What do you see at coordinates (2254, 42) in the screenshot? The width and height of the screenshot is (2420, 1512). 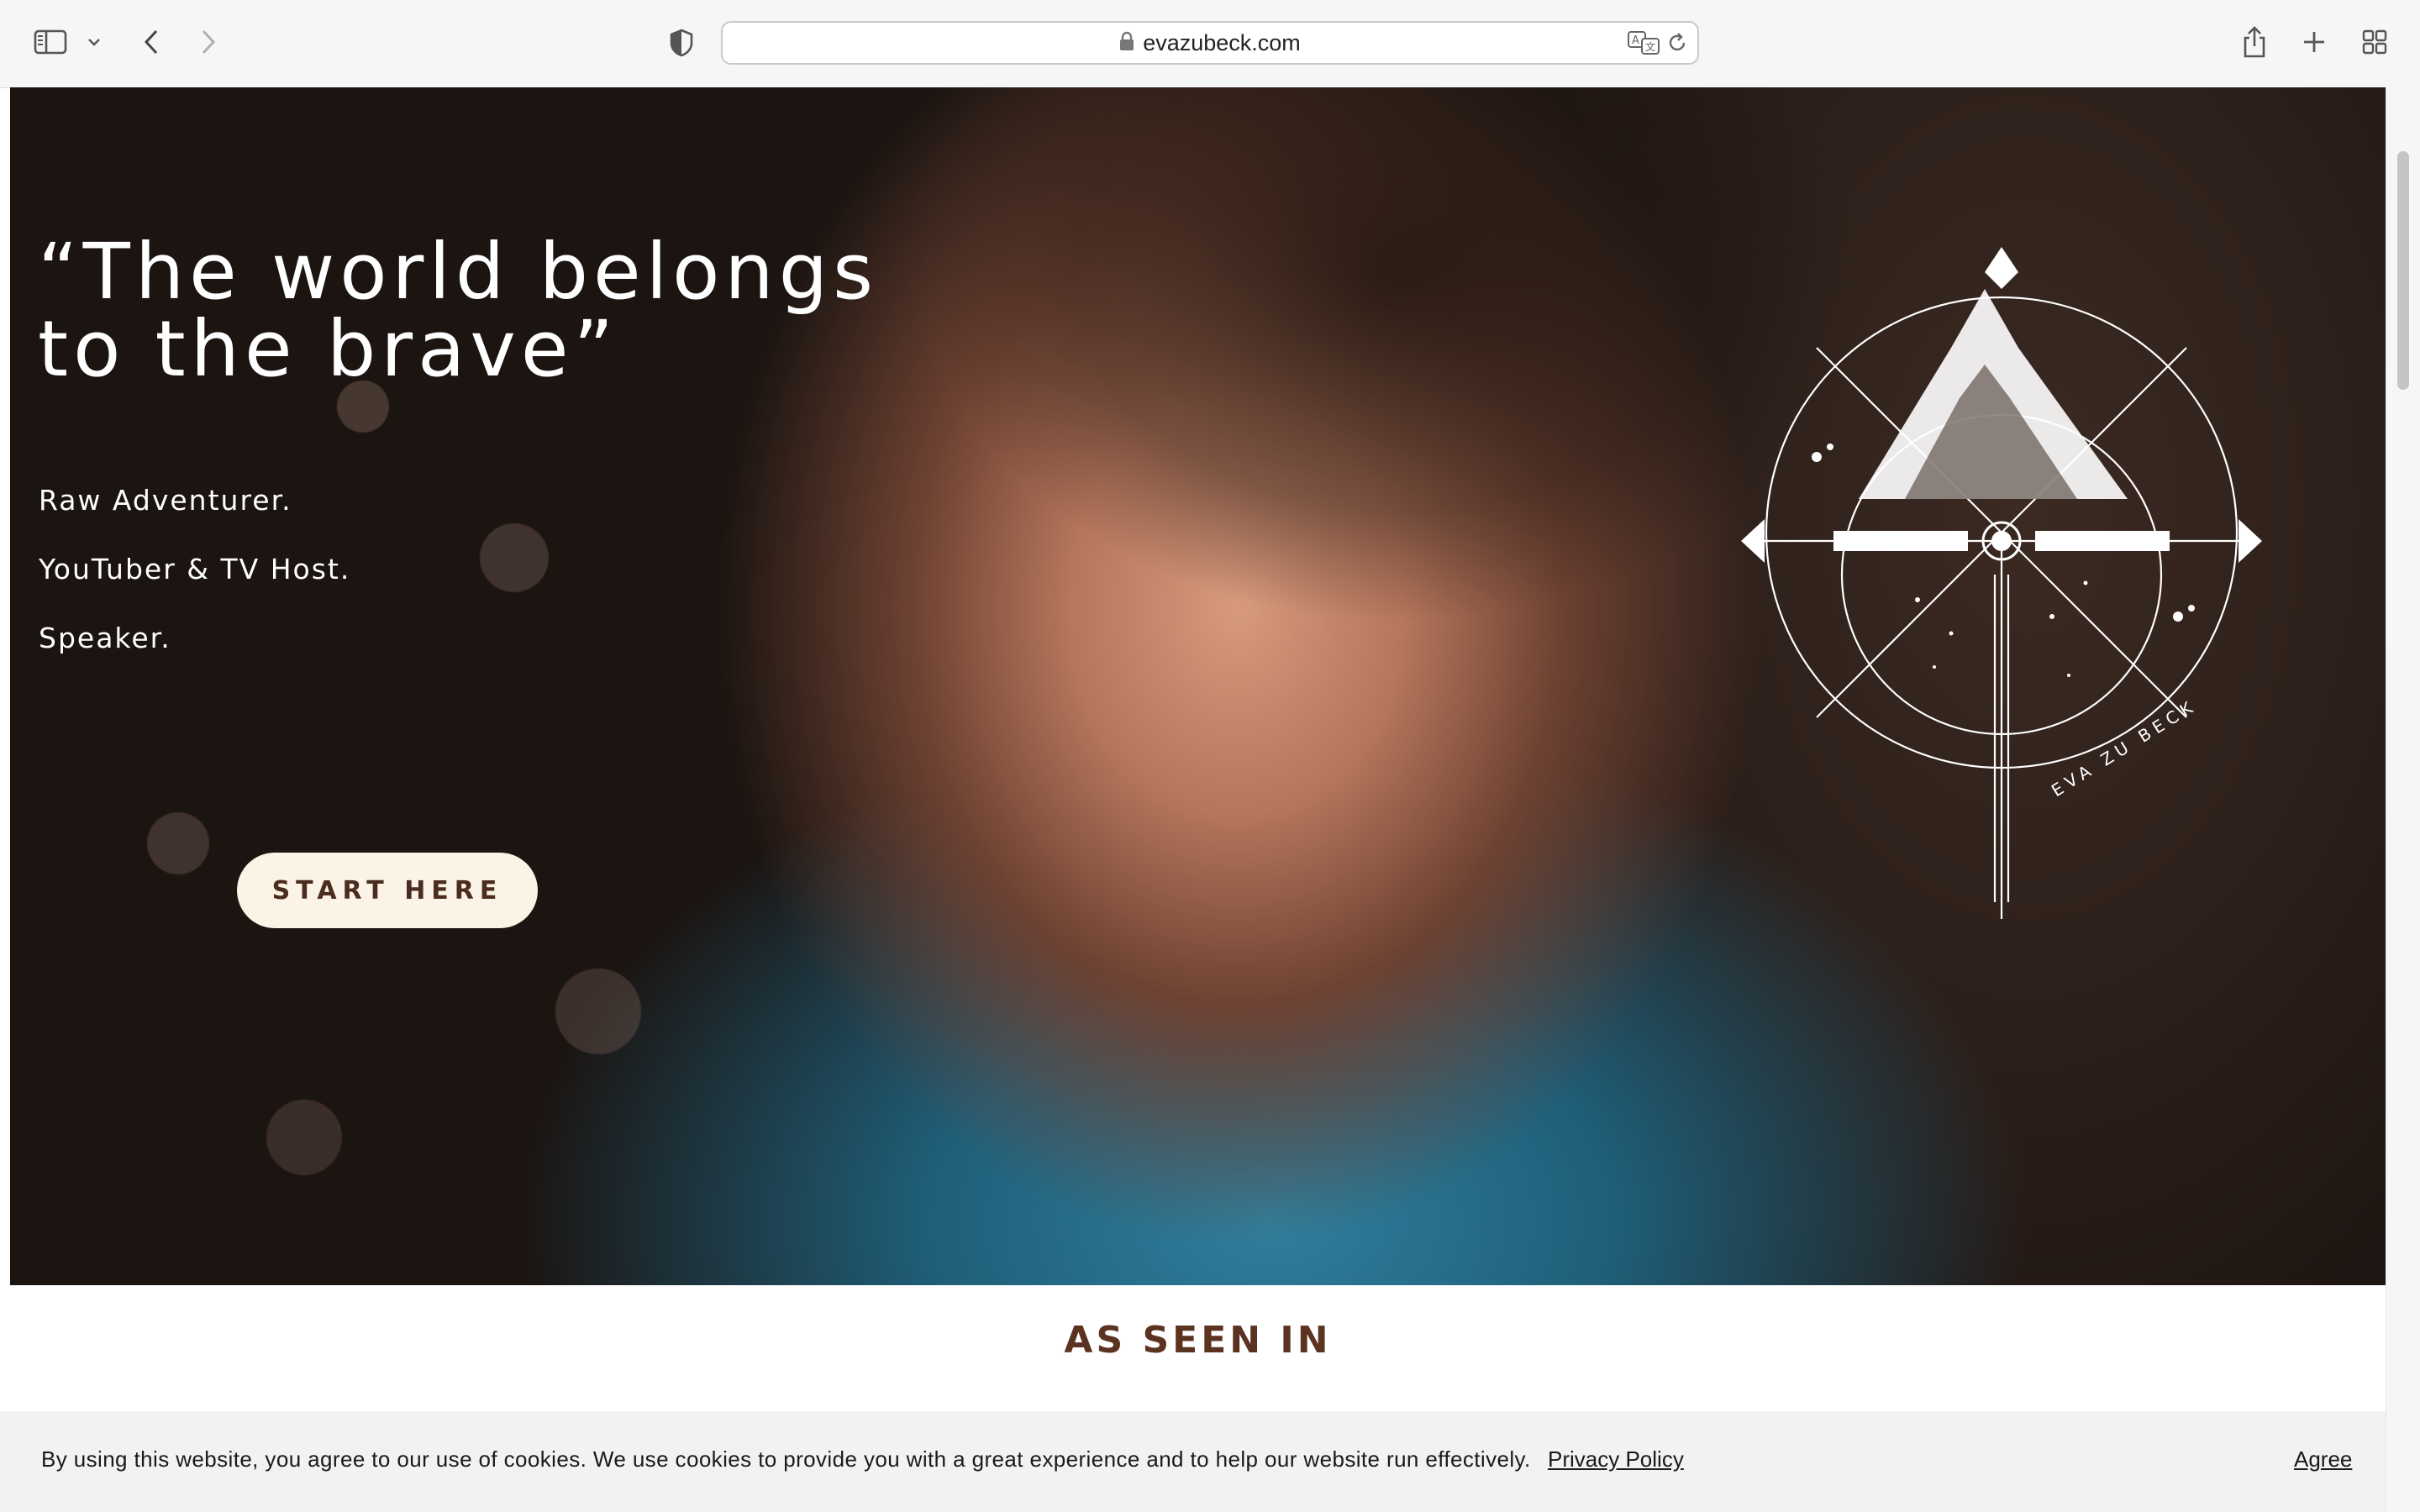 I see `share-icon` at bounding box center [2254, 42].